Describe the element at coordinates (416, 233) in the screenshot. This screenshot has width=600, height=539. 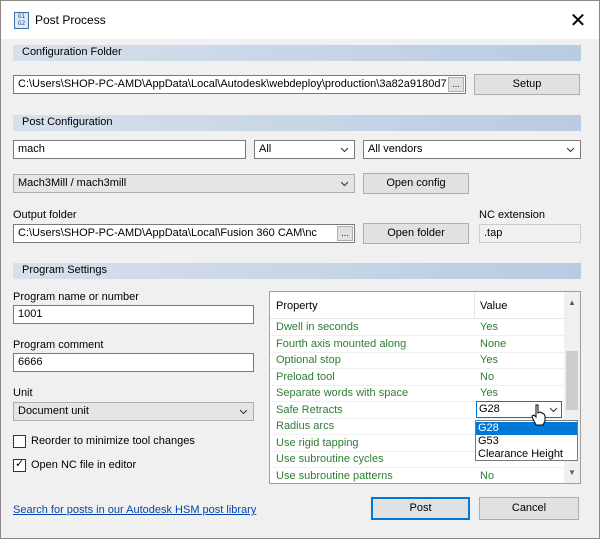
I see `open-folder-button: Open folder` at that location.